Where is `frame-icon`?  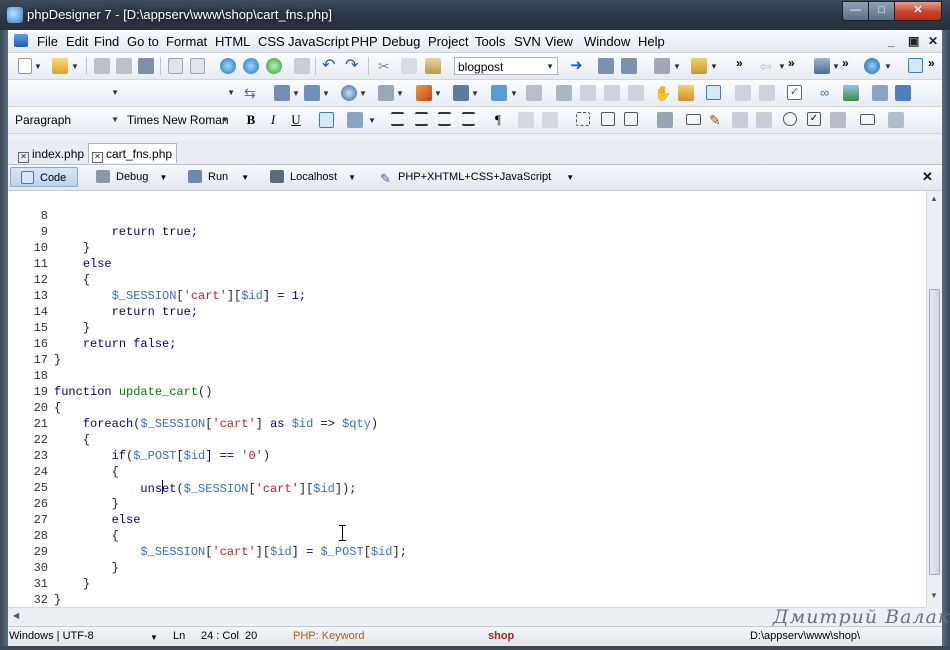 frame-icon is located at coordinates (499, 93).